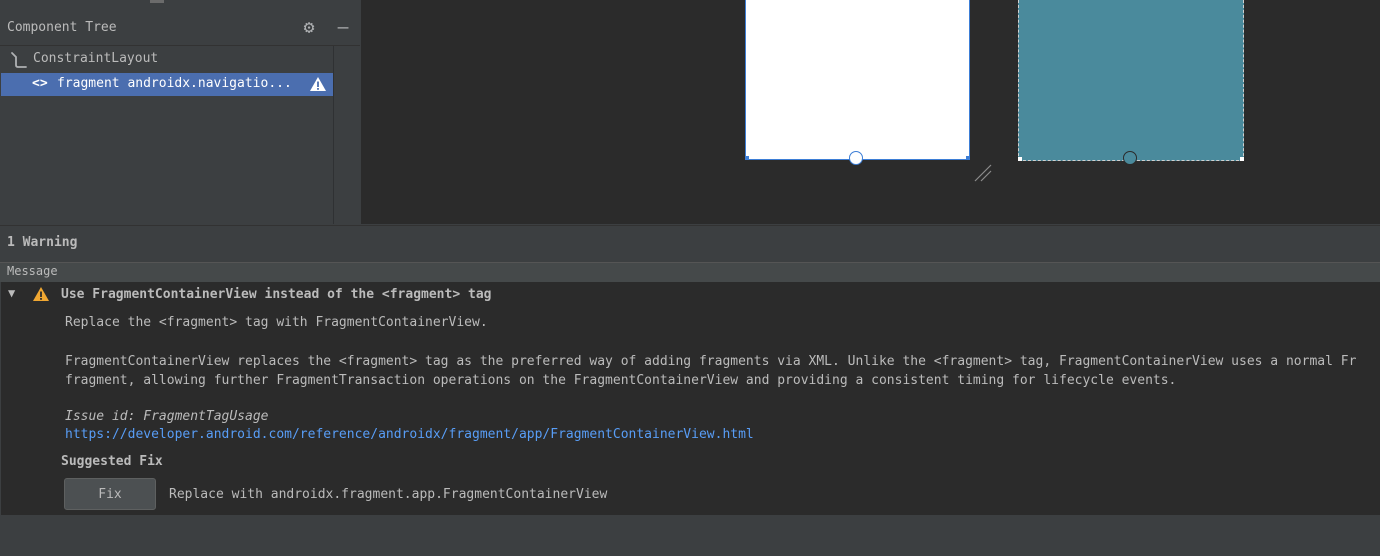  What do you see at coordinates (167, 416) in the screenshot?
I see `issue-id: Issue id: FragmentTagUsage` at bounding box center [167, 416].